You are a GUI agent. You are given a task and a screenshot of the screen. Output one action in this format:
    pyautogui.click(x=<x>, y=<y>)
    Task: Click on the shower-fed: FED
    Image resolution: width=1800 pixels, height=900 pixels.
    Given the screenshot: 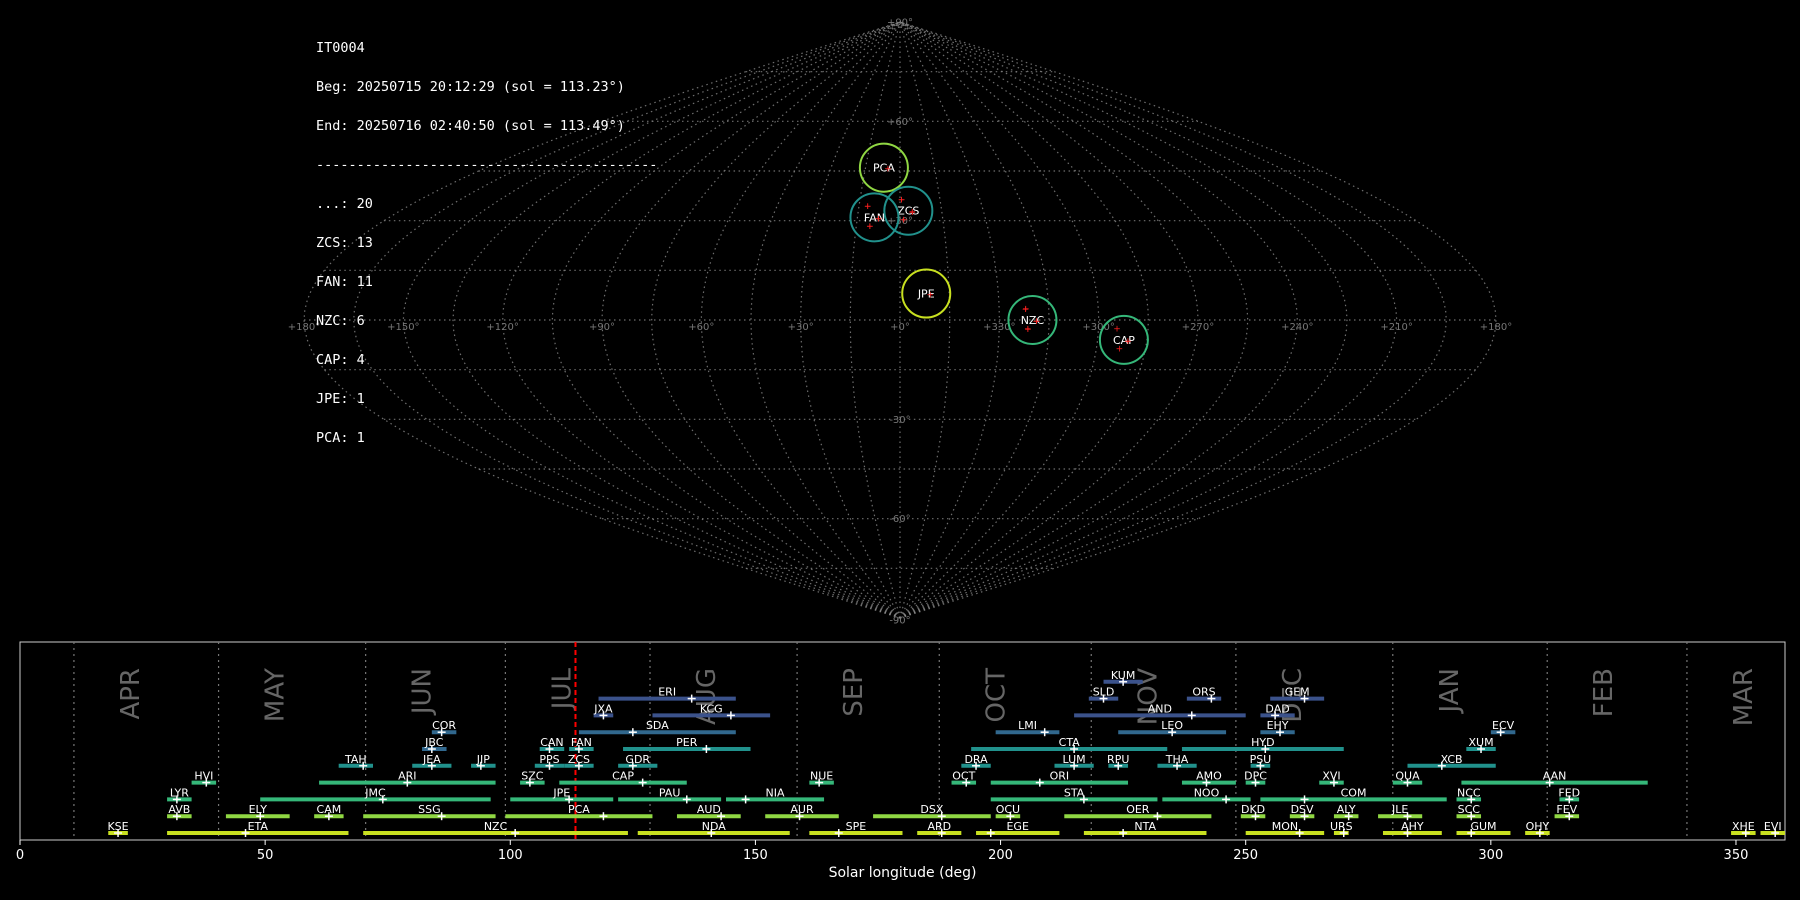 What is the action you would take?
    pyautogui.click(x=1569, y=795)
    